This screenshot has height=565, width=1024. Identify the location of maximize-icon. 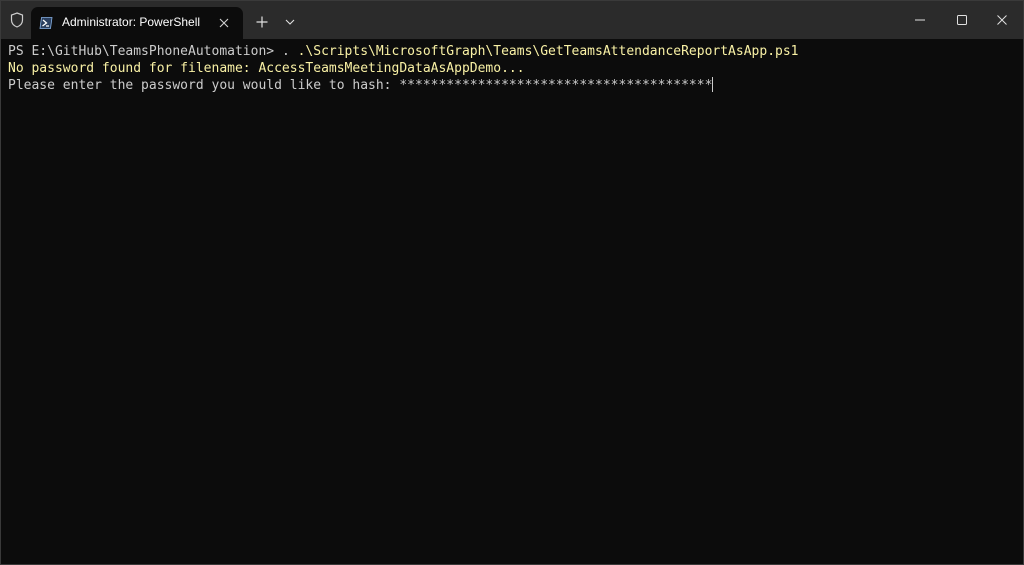
(962, 19).